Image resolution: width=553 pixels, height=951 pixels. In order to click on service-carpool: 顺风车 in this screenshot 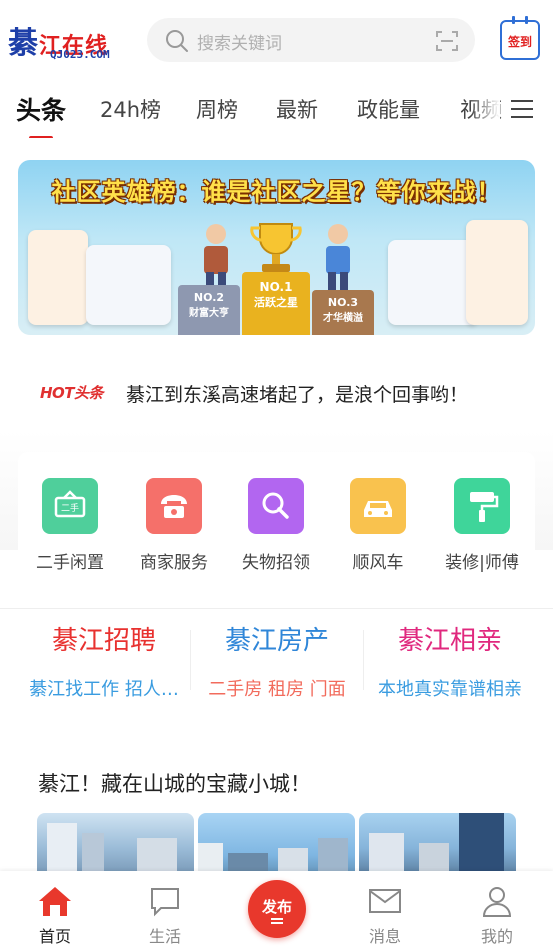, I will do `click(378, 525)`.